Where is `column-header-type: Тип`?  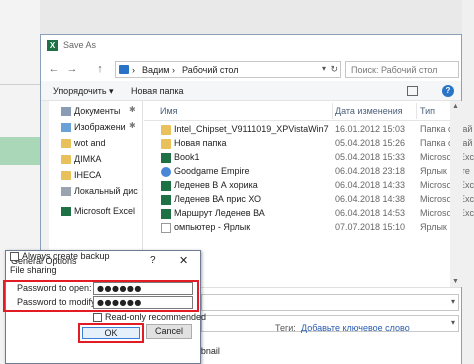 column-header-type: Тип is located at coordinates (427, 111).